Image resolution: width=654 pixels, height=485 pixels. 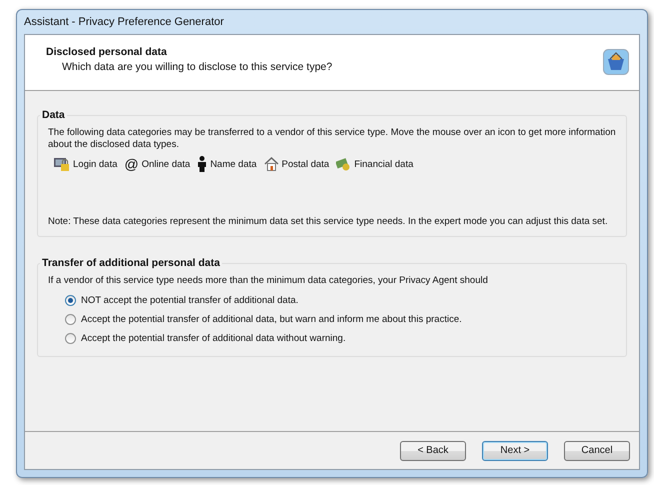 What do you see at coordinates (515, 450) in the screenshot?
I see `default-button: Next >` at bounding box center [515, 450].